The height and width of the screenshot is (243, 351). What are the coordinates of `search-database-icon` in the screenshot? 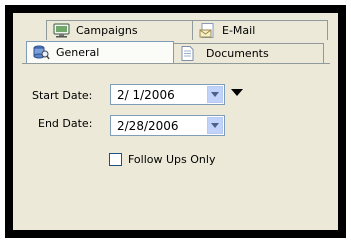 It's located at (41, 52).